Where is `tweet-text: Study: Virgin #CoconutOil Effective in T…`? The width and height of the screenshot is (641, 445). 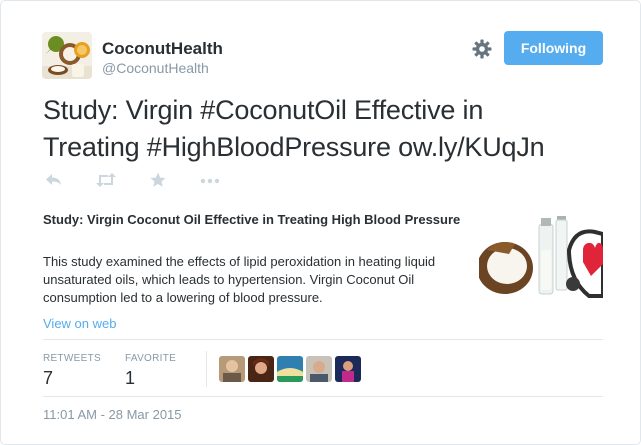 tweet-text: Study: Virgin #CoconutOil Effective in T… is located at coordinates (328, 129).